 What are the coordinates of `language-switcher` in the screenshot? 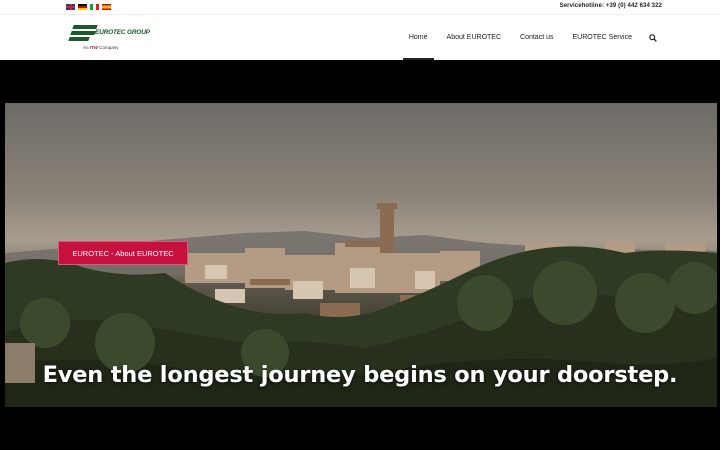 It's located at (88, 7).